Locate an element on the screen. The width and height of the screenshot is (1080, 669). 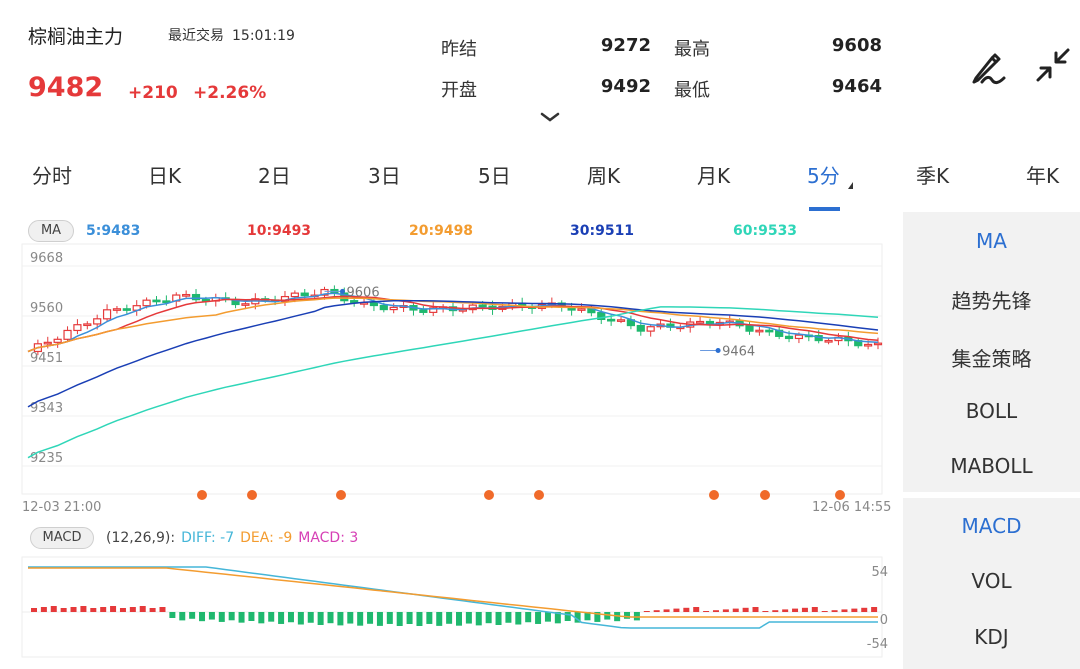
stat-label-prev-settle: 昨结 is located at coordinates (459, 49).